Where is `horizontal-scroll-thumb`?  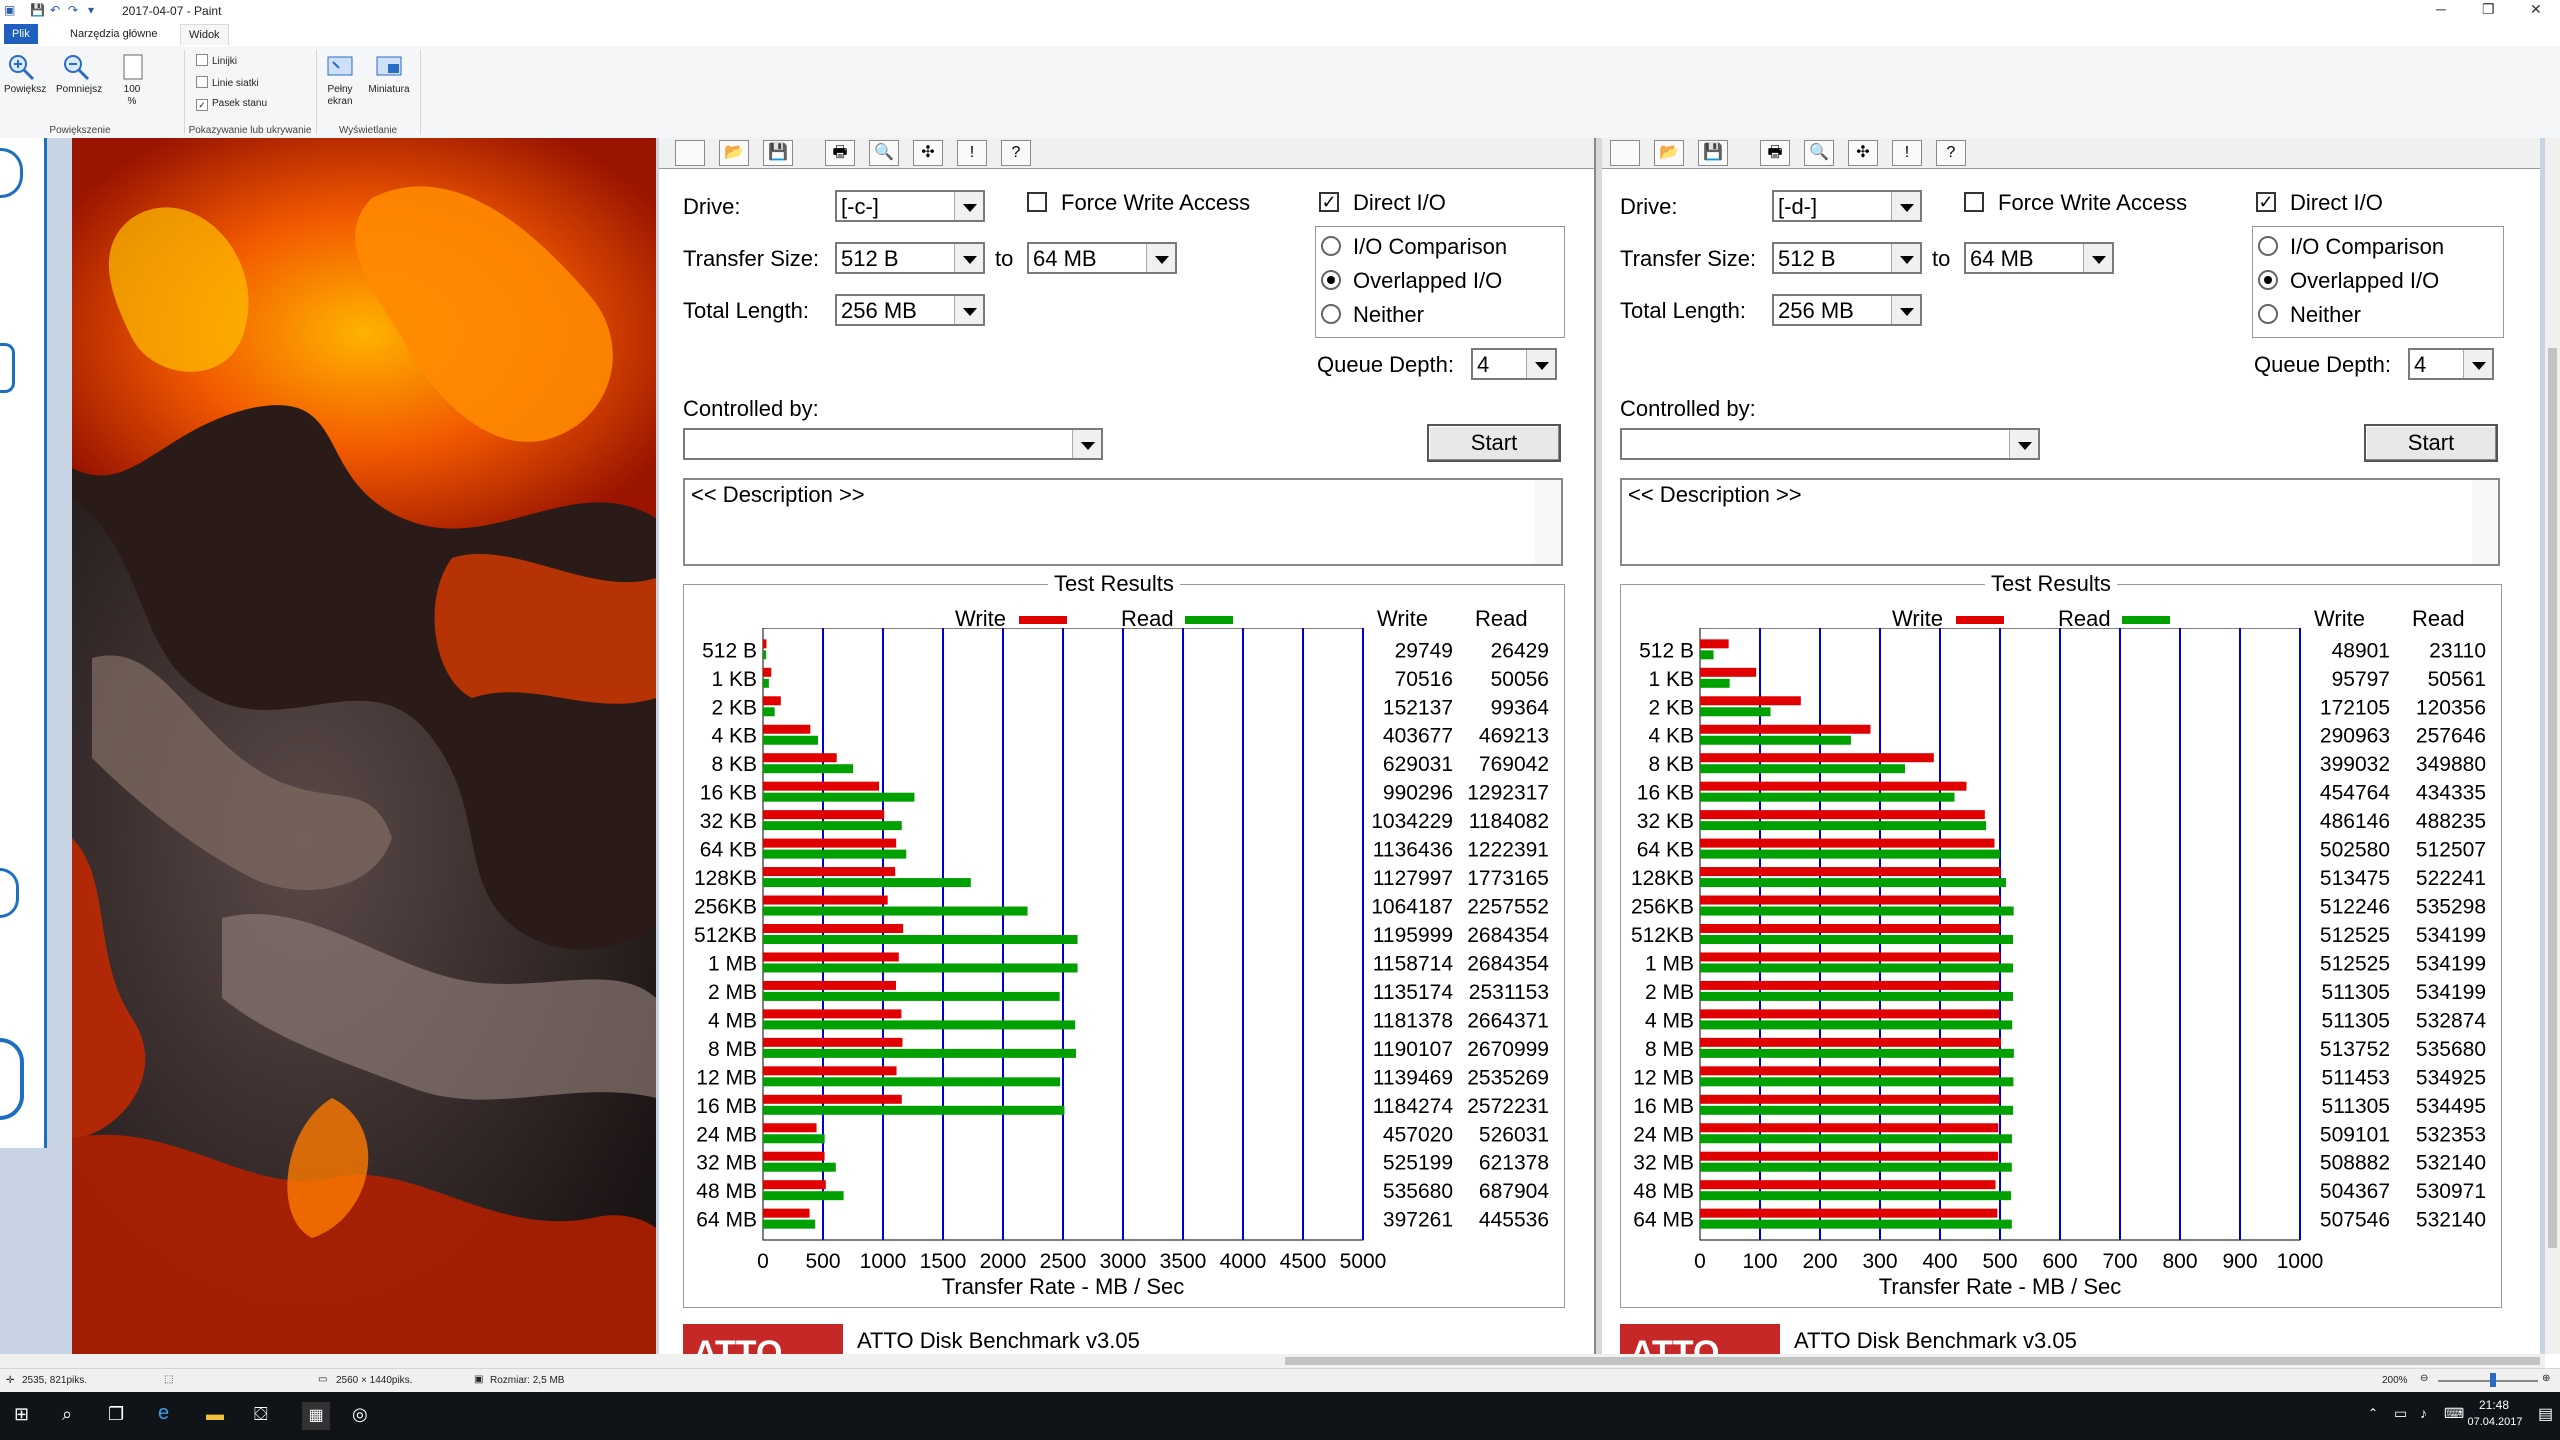 horizontal-scroll-thumb is located at coordinates (1912, 1361).